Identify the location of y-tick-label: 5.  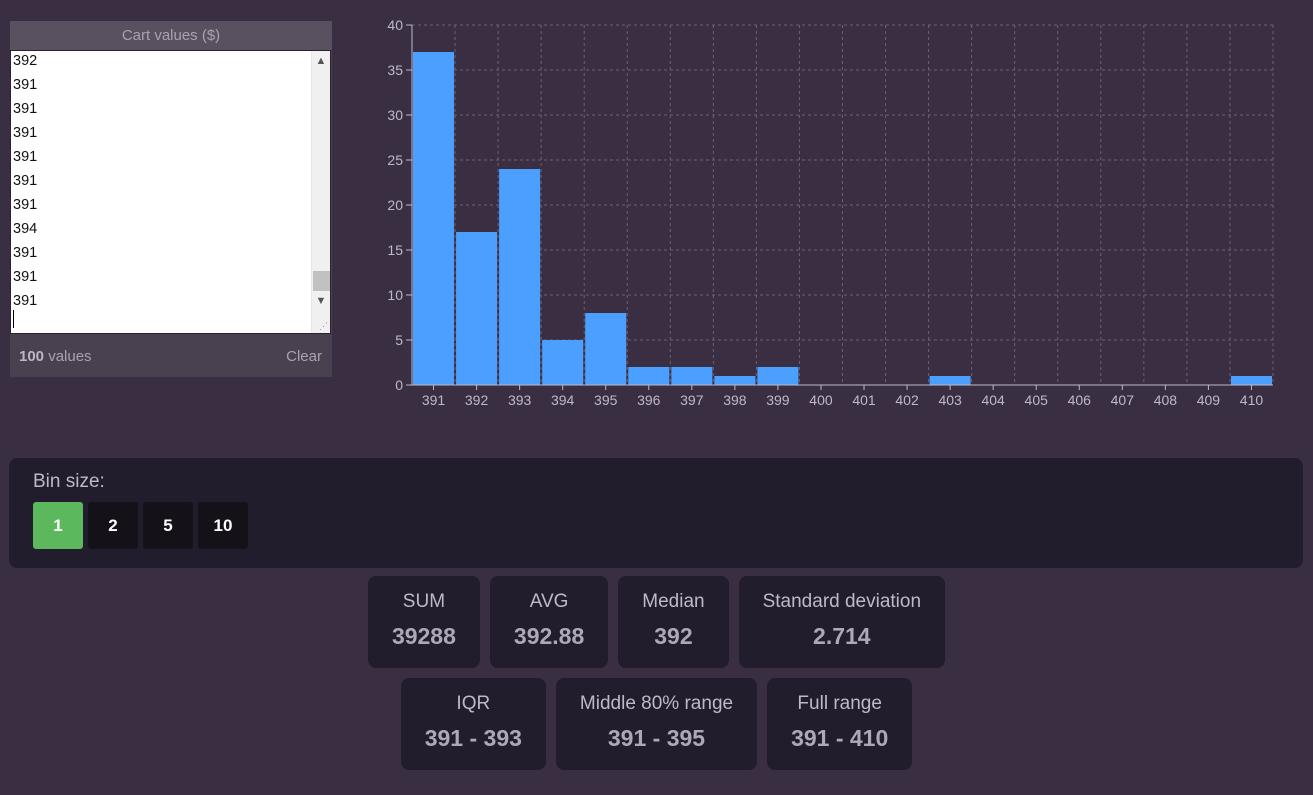
(399, 340).